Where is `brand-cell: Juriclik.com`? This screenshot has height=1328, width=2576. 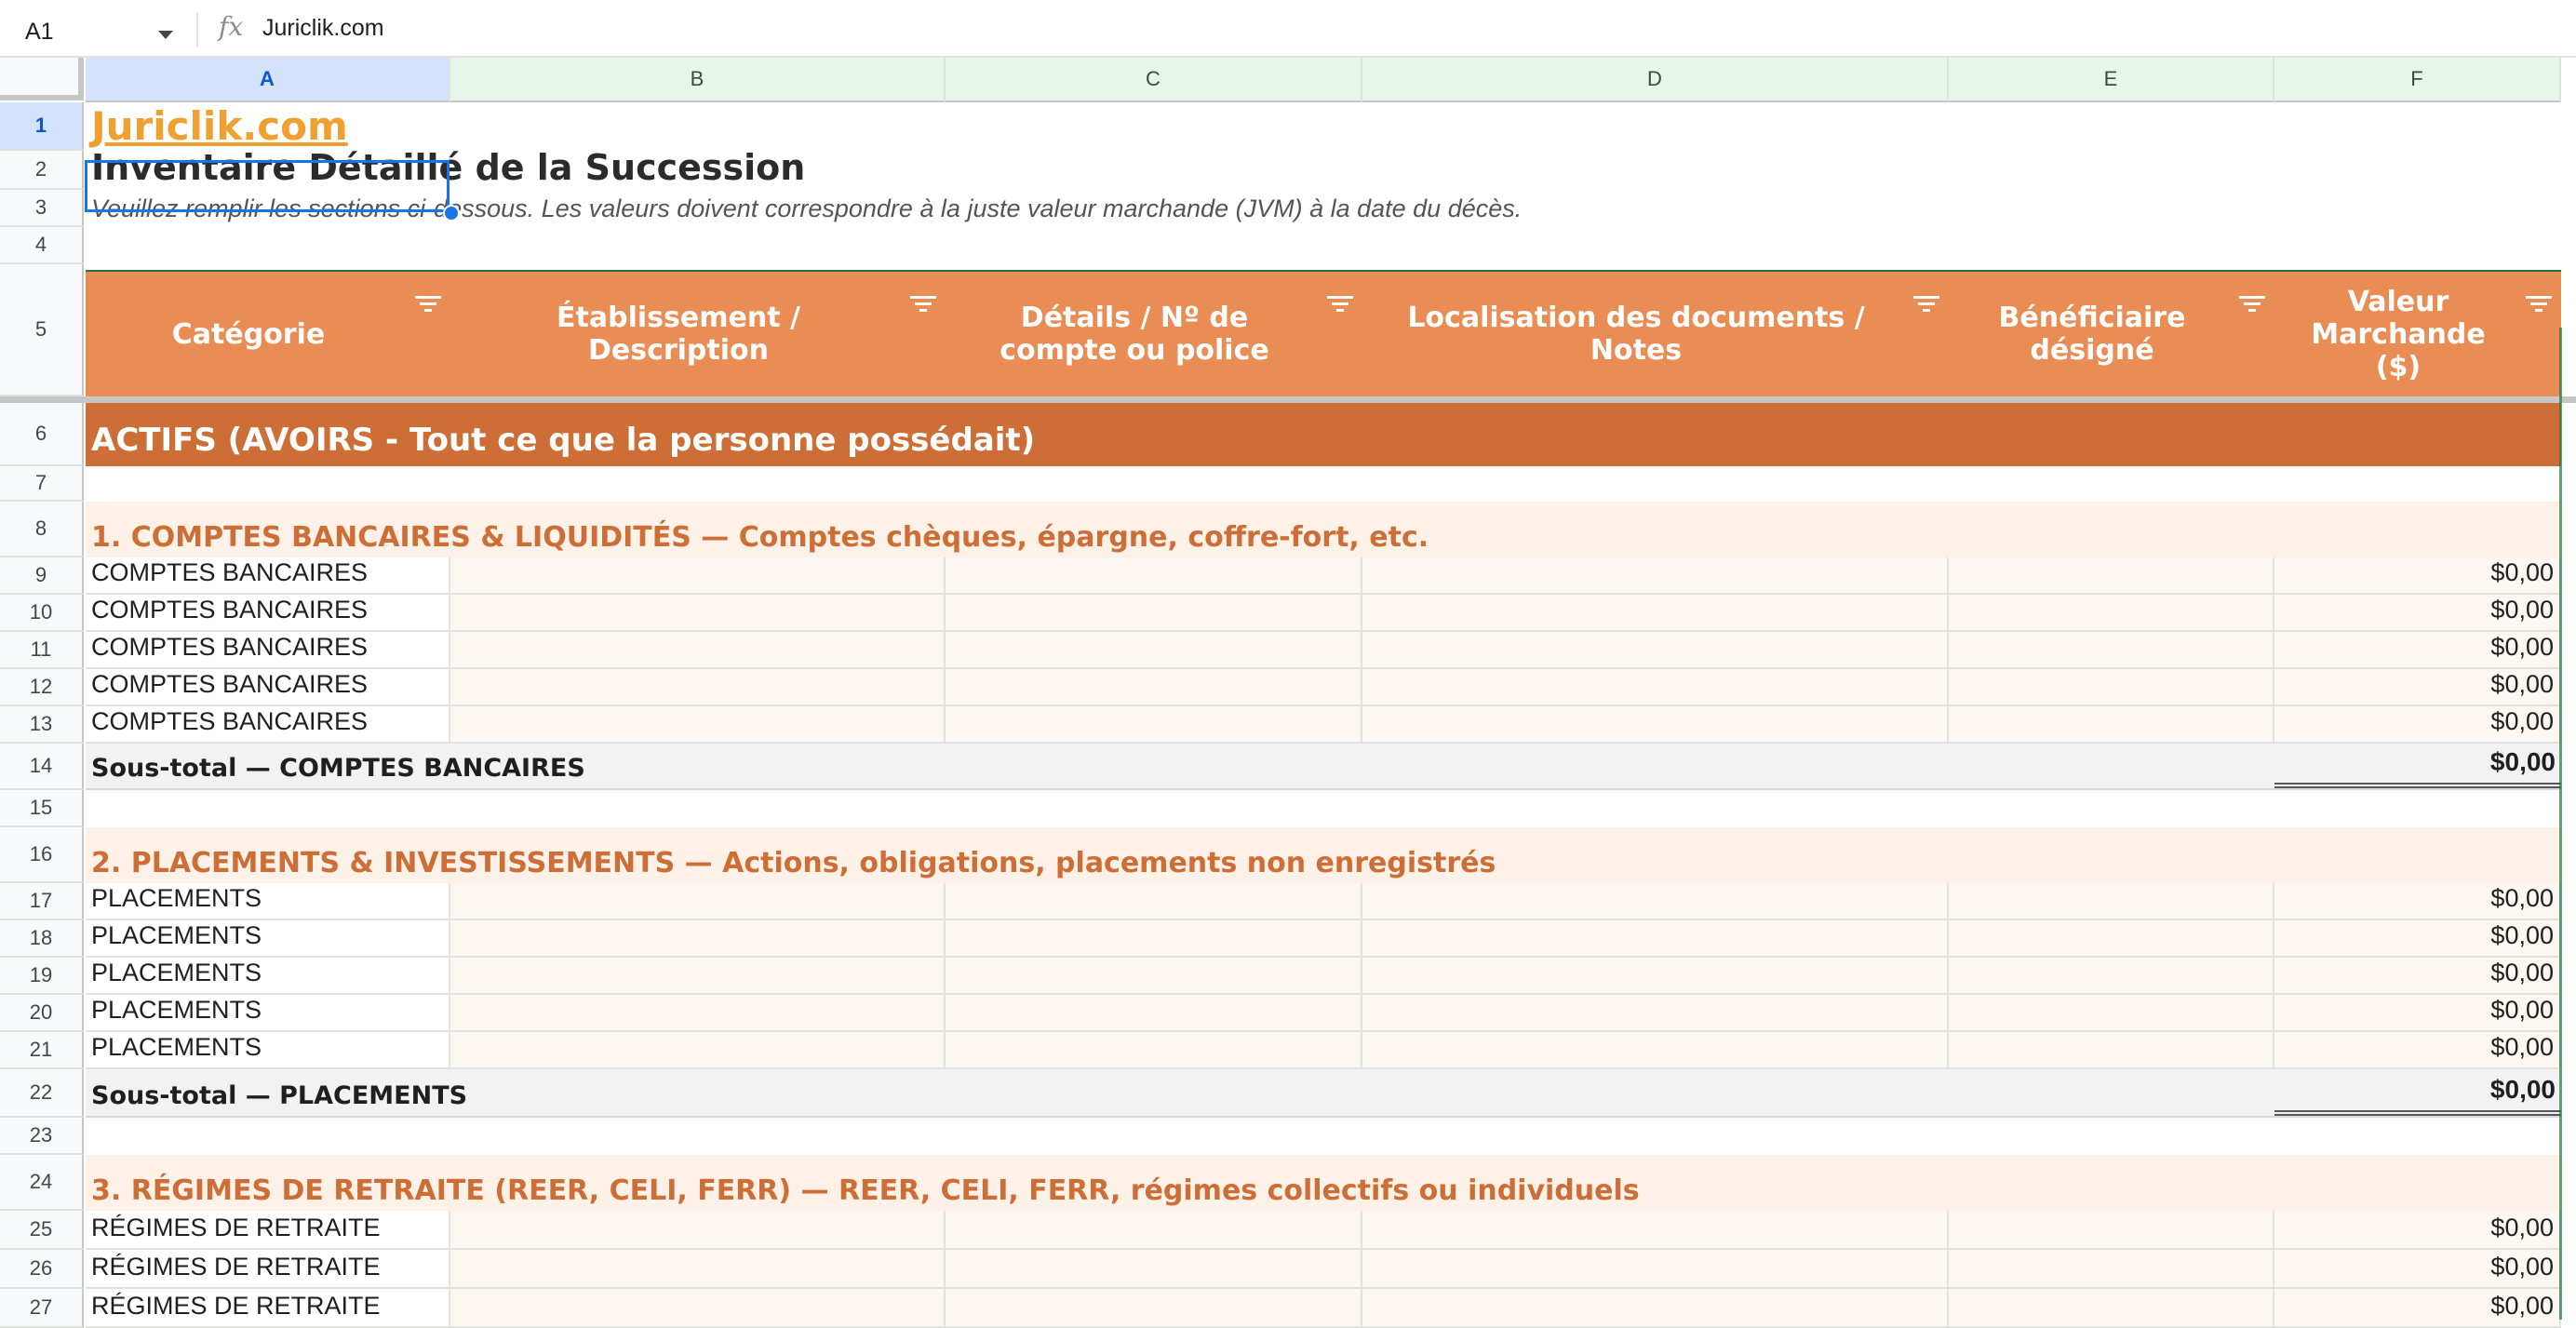
brand-cell: Juriclik.com is located at coordinates (281, 126).